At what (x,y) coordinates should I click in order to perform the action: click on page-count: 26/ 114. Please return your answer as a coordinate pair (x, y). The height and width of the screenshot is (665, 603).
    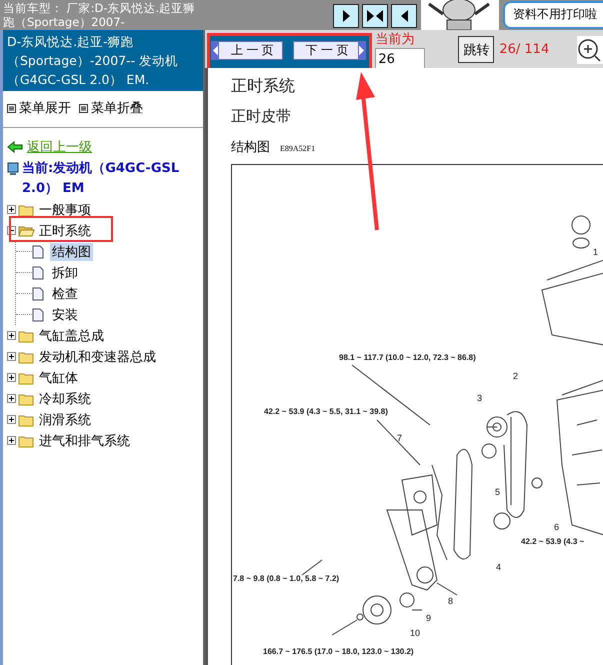
    Looking at the image, I should click on (524, 49).